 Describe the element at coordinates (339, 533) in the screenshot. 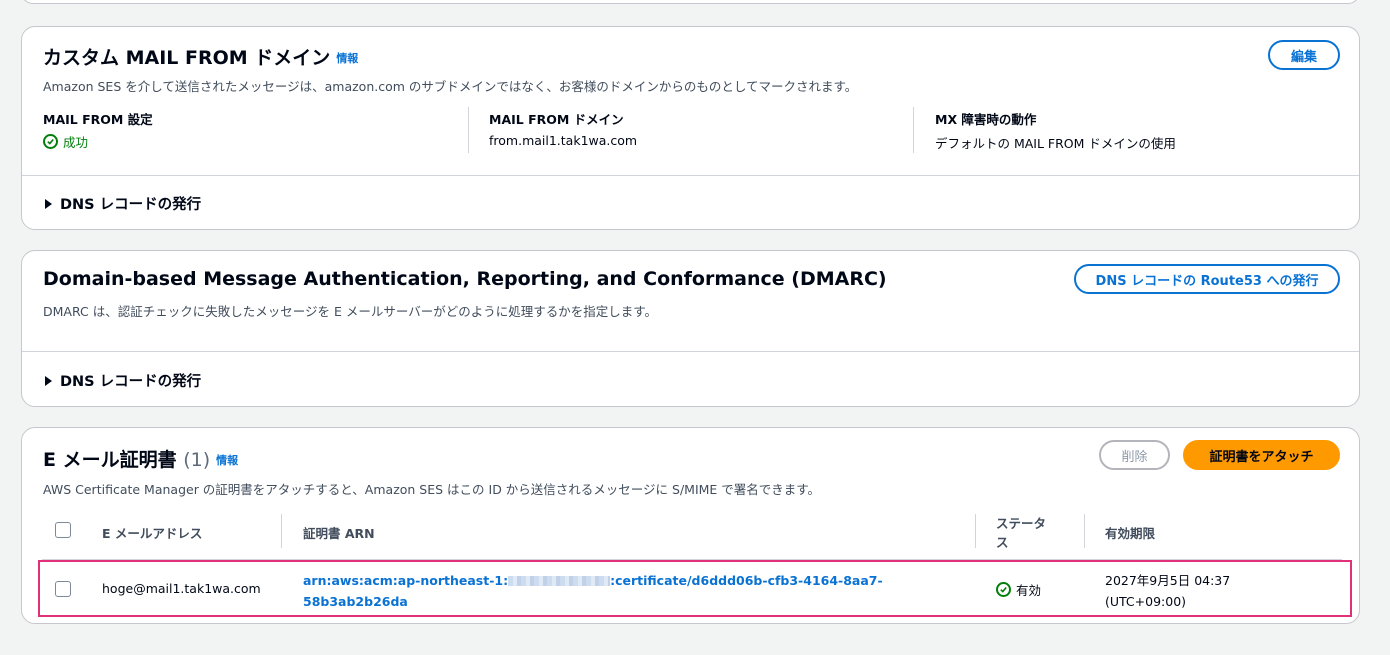

I see `column-arn: 証明書 ARN` at that location.